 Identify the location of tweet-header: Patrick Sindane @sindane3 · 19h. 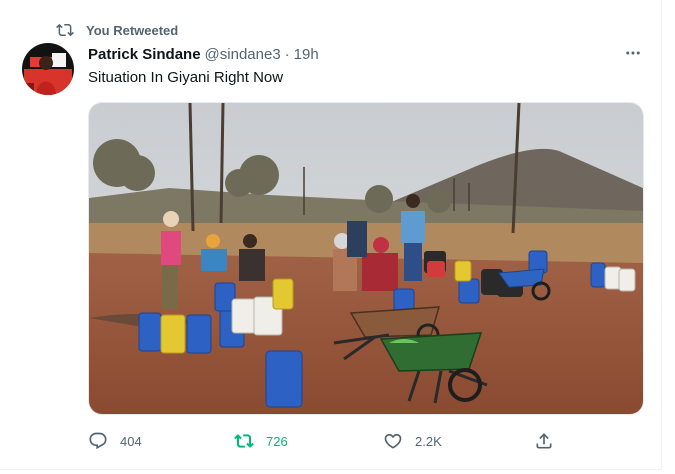
(203, 54).